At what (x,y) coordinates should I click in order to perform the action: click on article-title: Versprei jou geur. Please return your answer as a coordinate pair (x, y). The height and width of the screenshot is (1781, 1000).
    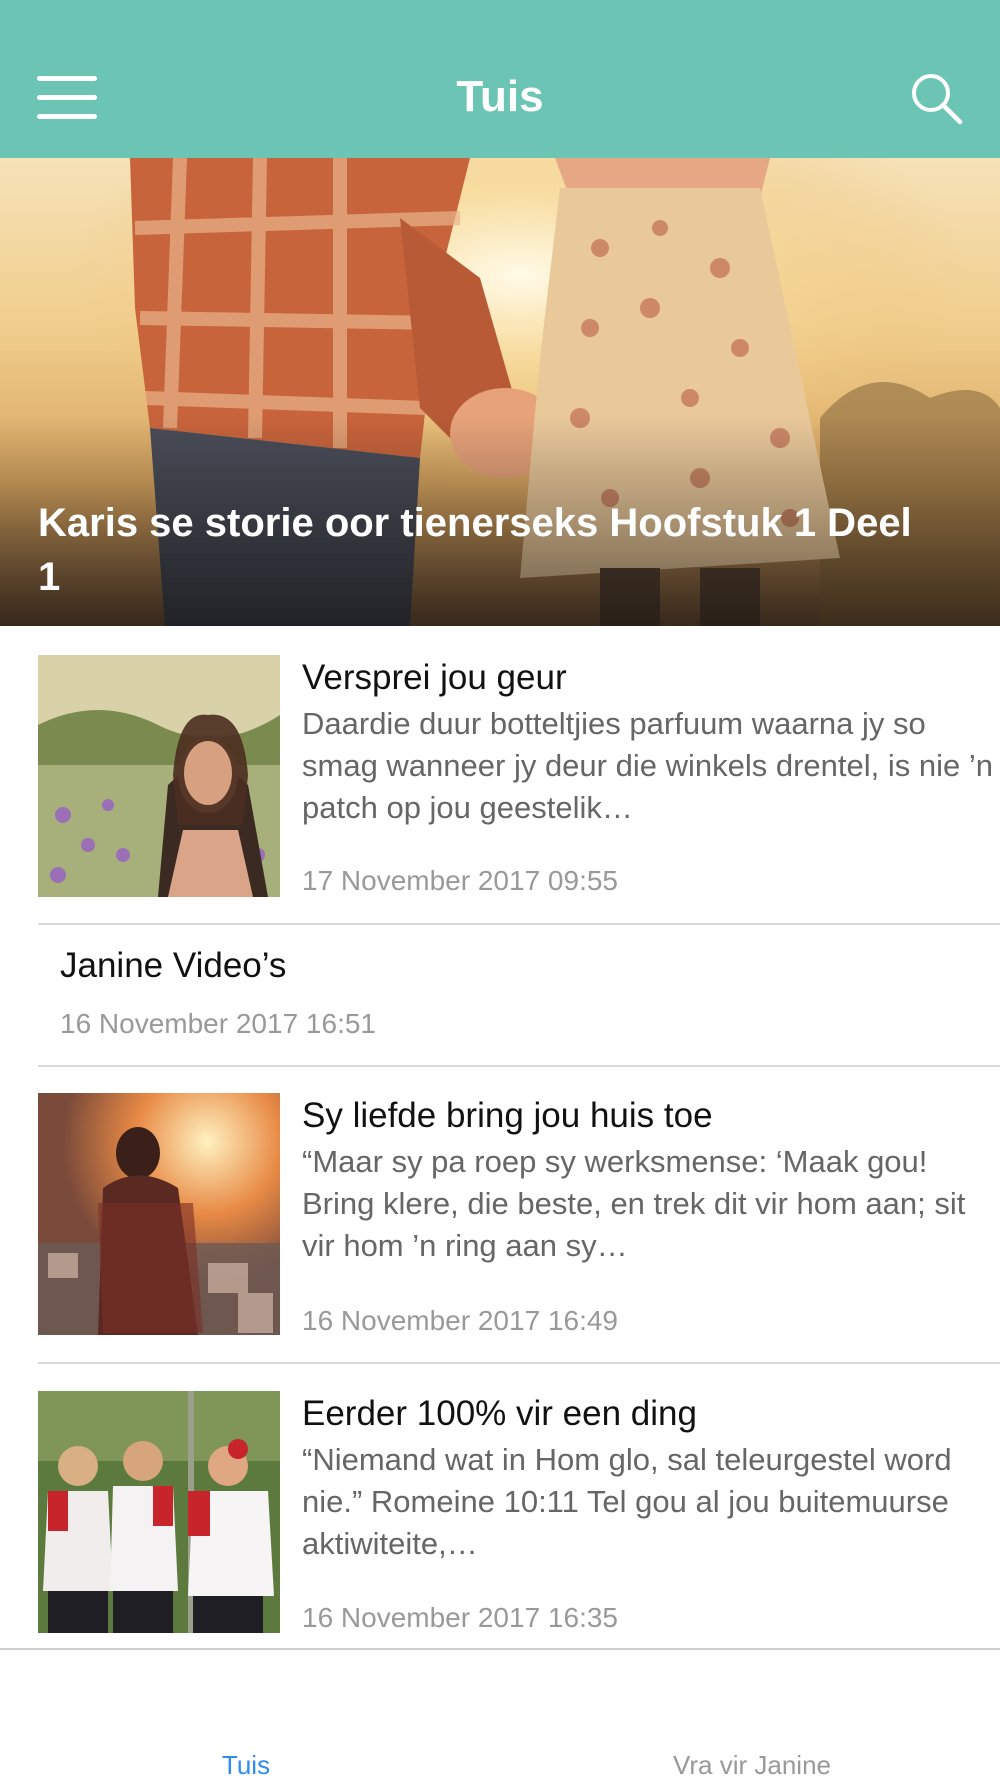
    Looking at the image, I should click on (434, 677).